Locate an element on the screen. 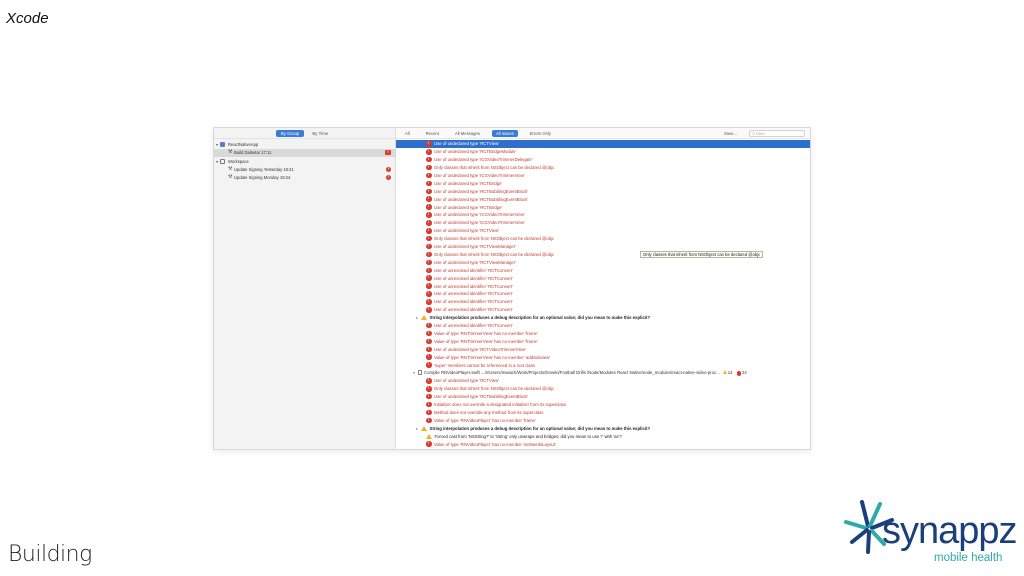 Image resolution: width=1024 pixels, height=576 pixels. navigator-row: ▾ Workspace is located at coordinates (305, 161).